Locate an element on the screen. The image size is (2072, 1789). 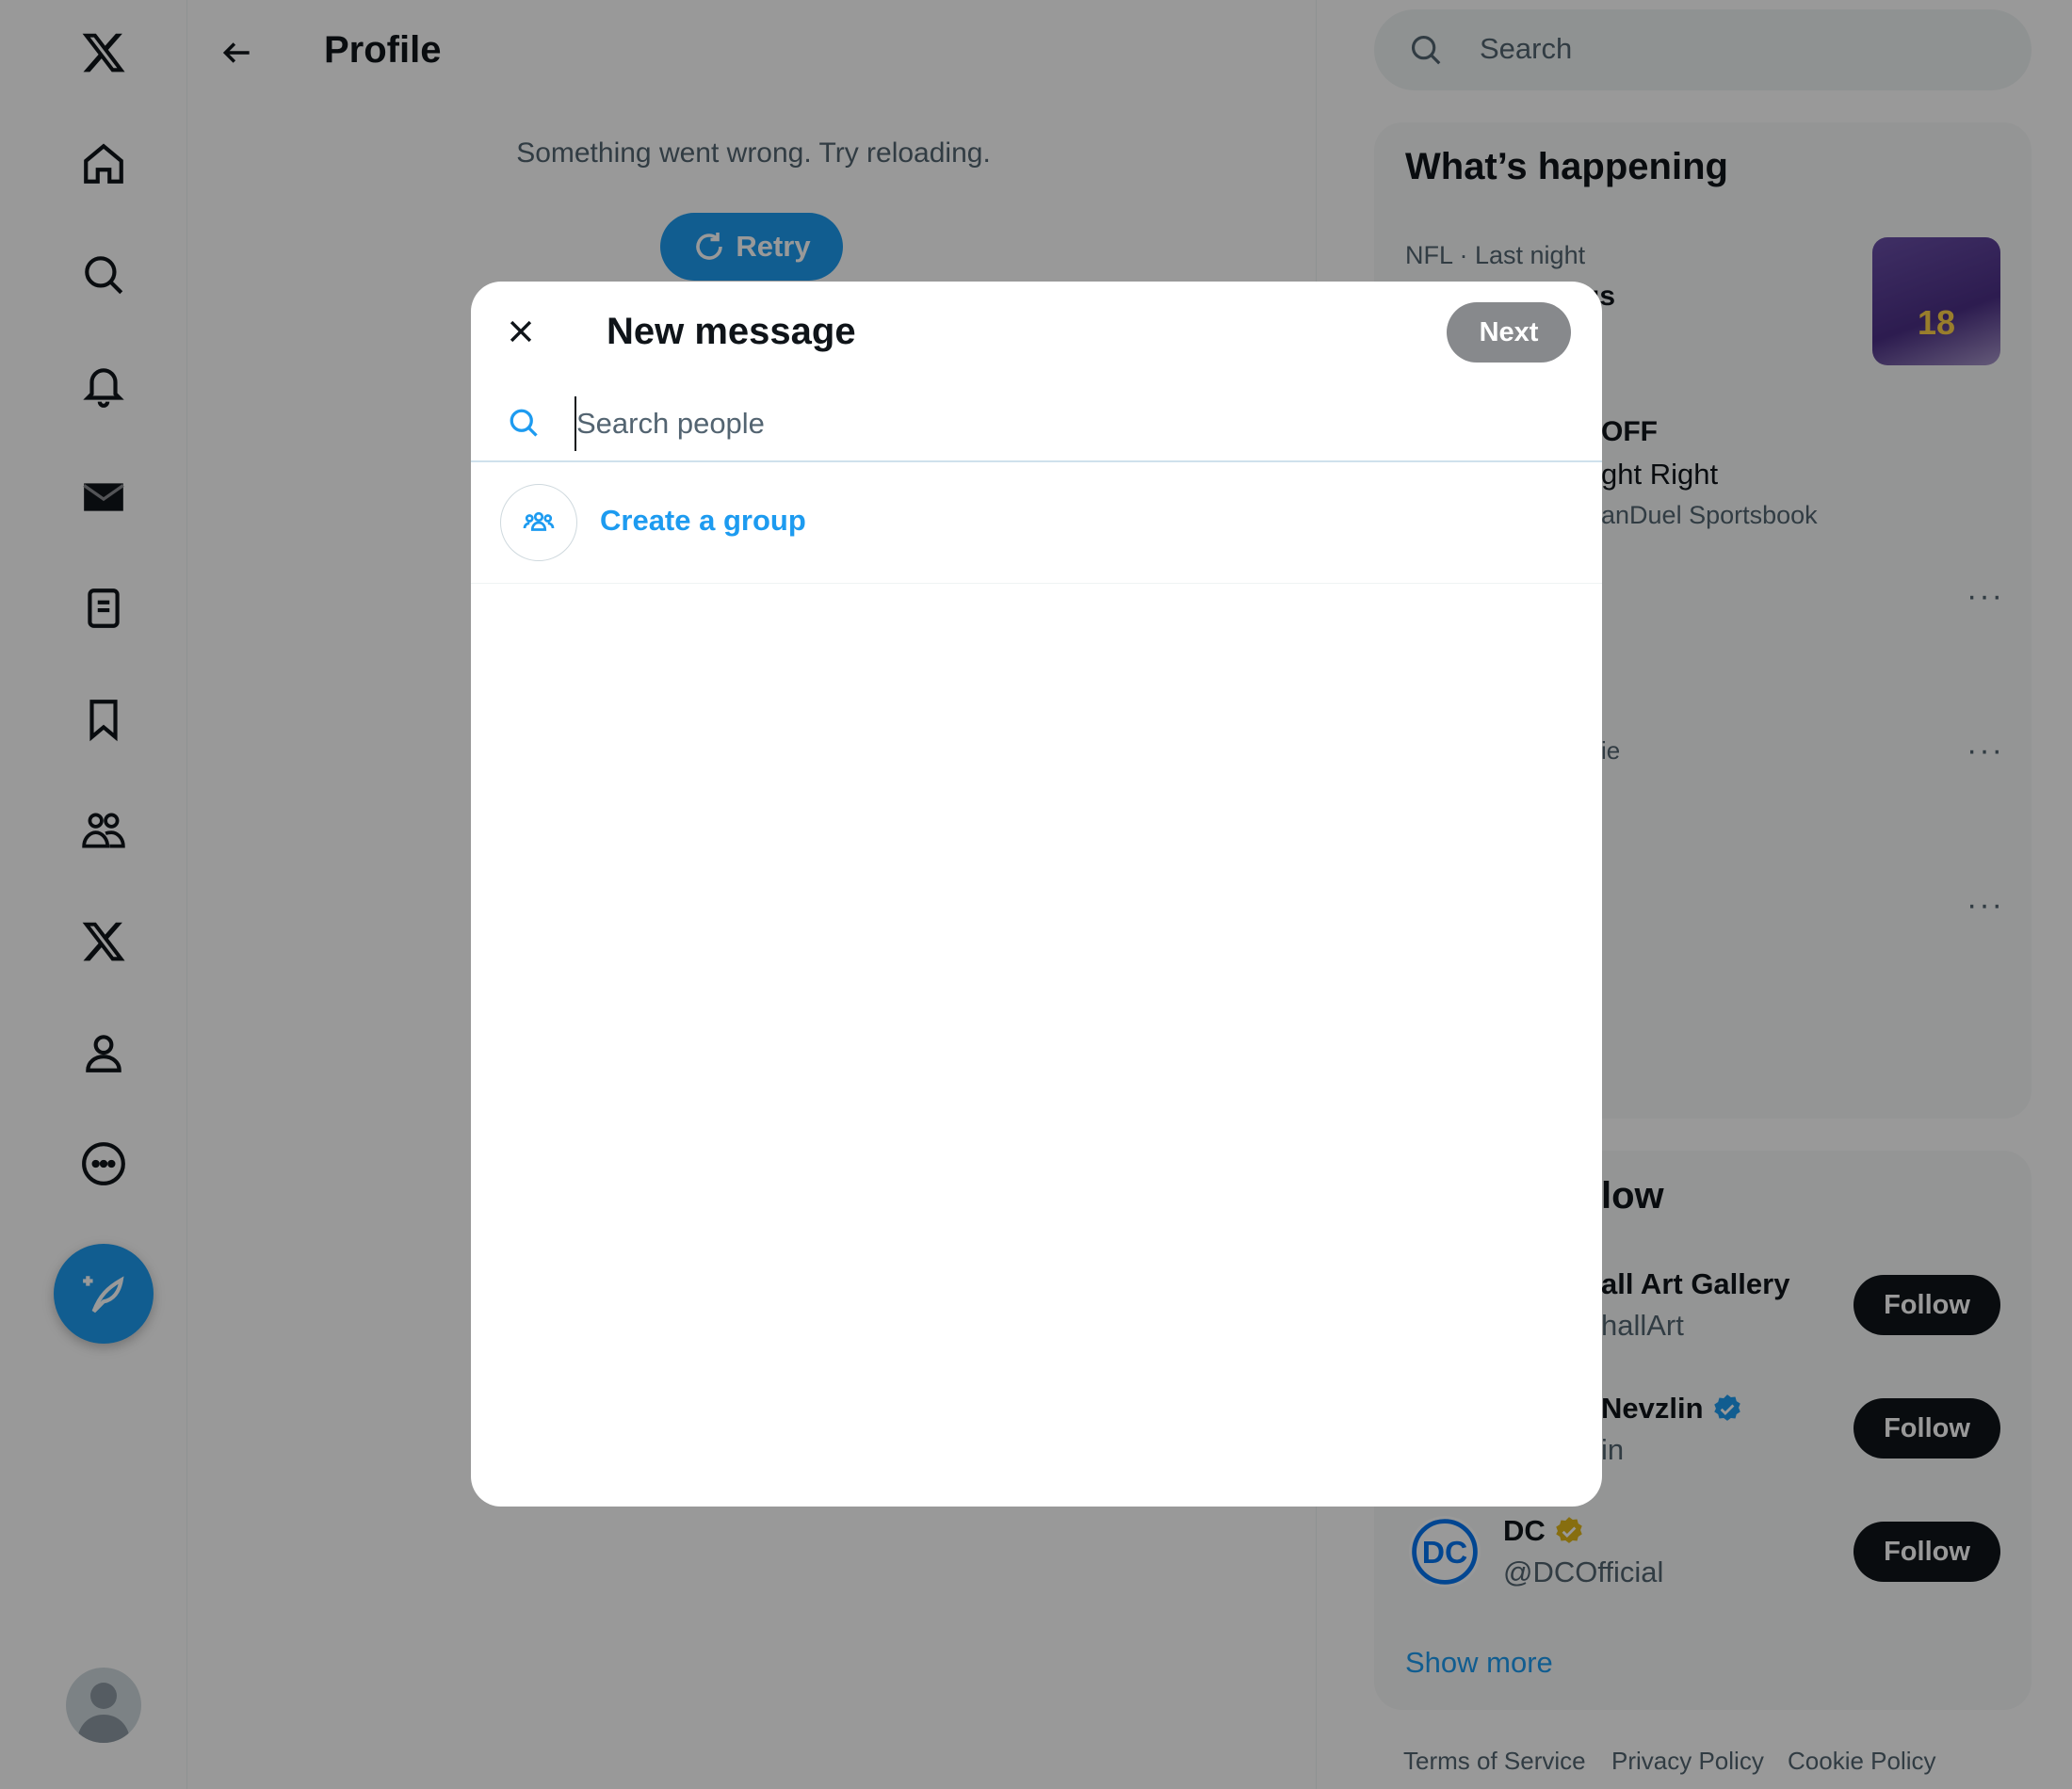
create-group-row: Create a group is located at coordinates (1036, 523).